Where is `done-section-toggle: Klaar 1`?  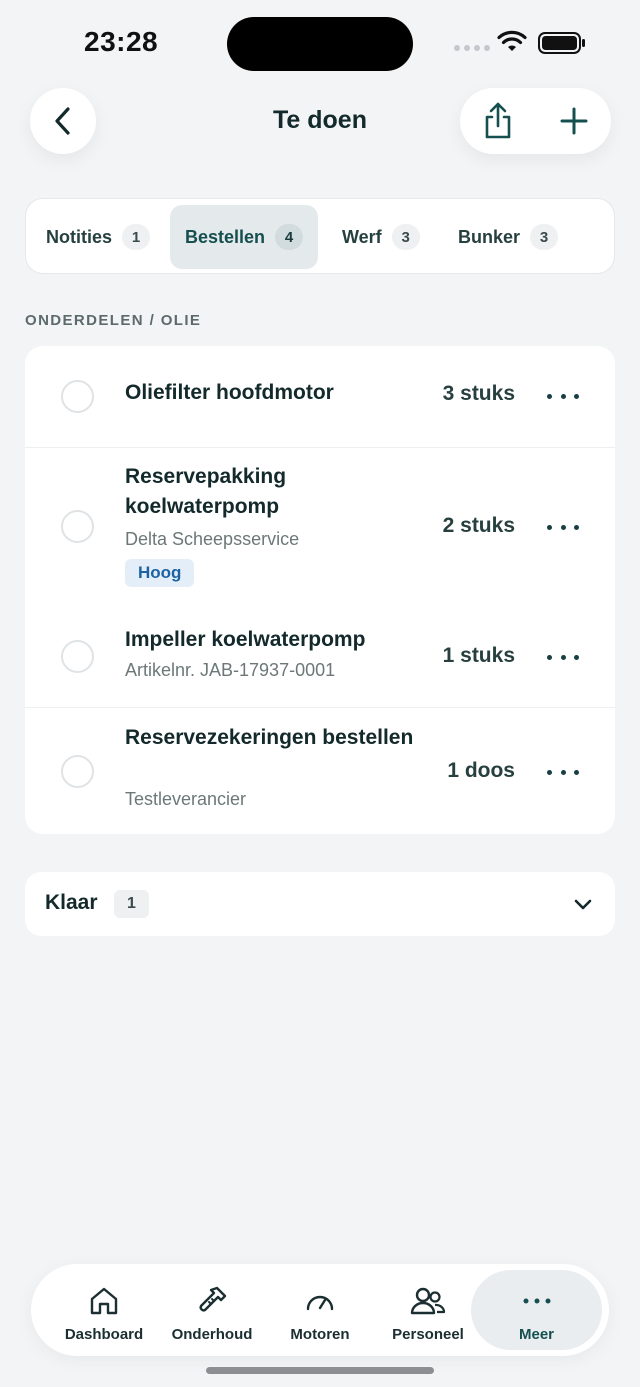 done-section-toggle: Klaar 1 is located at coordinates (320, 904).